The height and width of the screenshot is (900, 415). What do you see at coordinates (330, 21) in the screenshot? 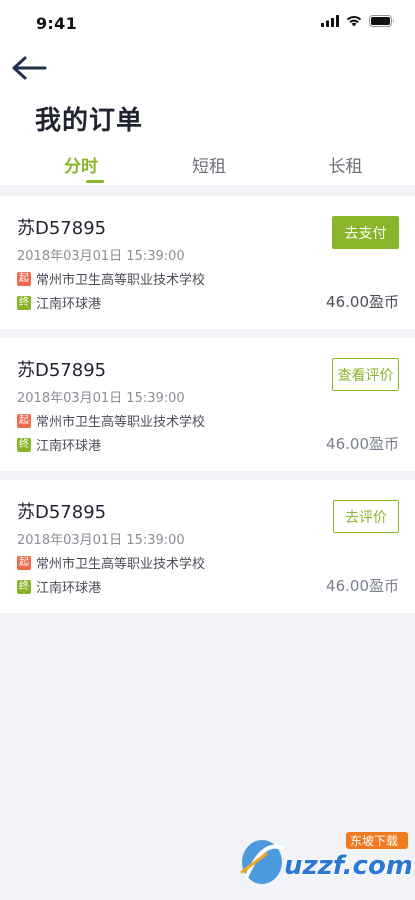
I see `signal-icon` at bounding box center [330, 21].